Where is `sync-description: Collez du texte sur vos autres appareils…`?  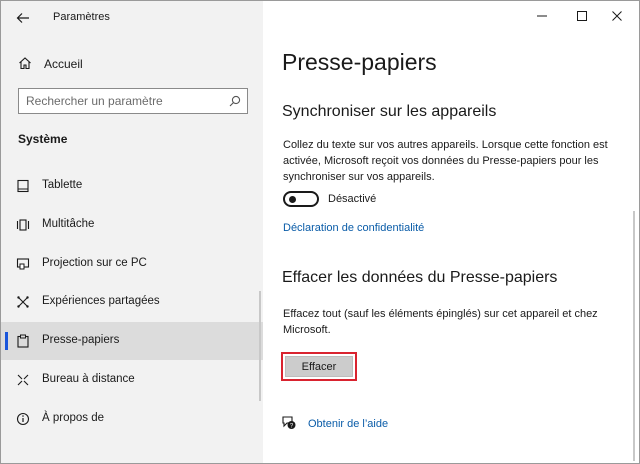
sync-description: Collez du texte sur vos autres appareils… is located at coordinates (445, 161).